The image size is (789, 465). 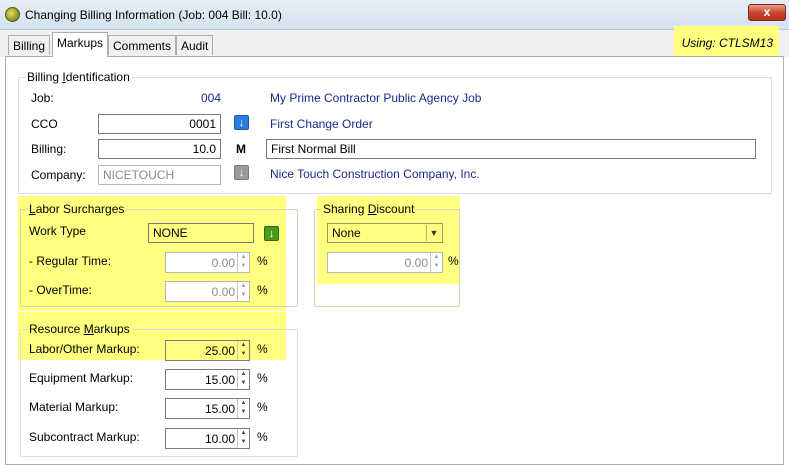 What do you see at coordinates (385, 262) in the screenshot?
I see `sharing-discount-spinner: 0.00 ▲ ▼` at bounding box center [385, 262].